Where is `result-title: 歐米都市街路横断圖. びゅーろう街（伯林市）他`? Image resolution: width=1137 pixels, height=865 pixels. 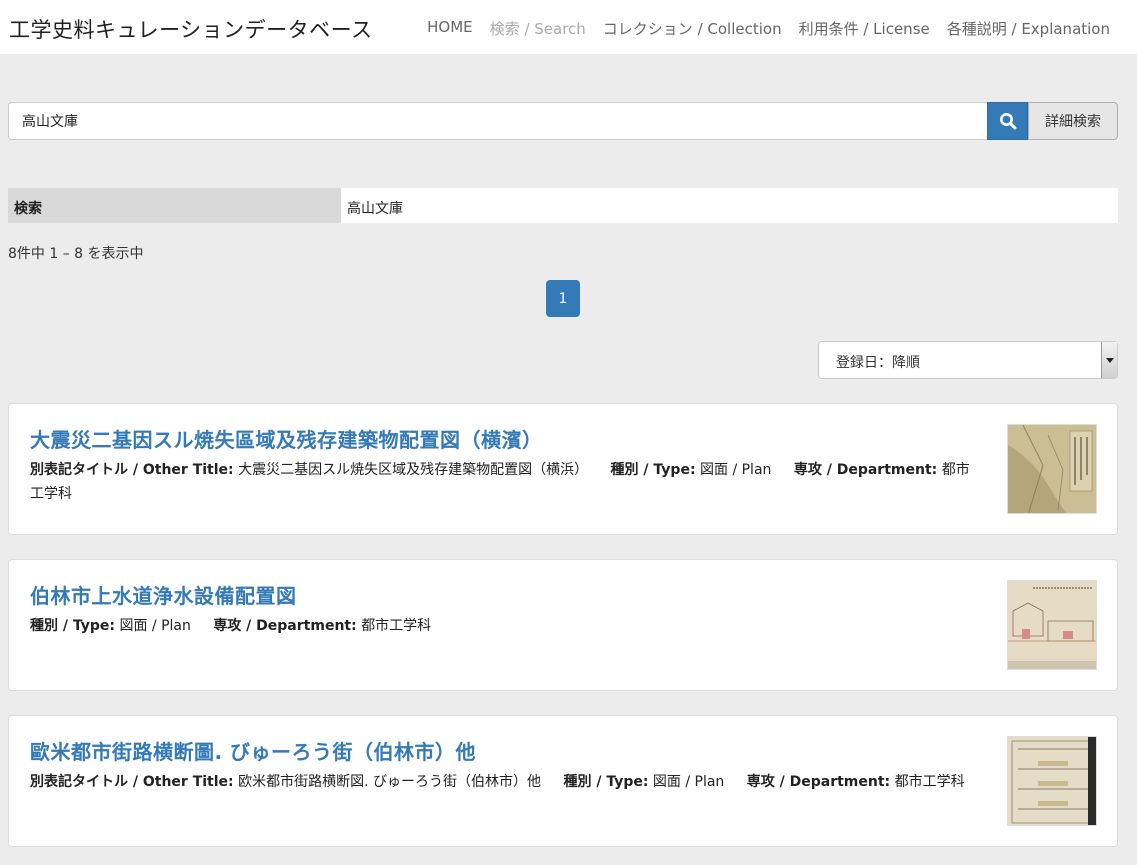 result-title: 歐米都市街路横断圖. びゅーろう街（伯林市）他 is located at coordinates (253, 750).